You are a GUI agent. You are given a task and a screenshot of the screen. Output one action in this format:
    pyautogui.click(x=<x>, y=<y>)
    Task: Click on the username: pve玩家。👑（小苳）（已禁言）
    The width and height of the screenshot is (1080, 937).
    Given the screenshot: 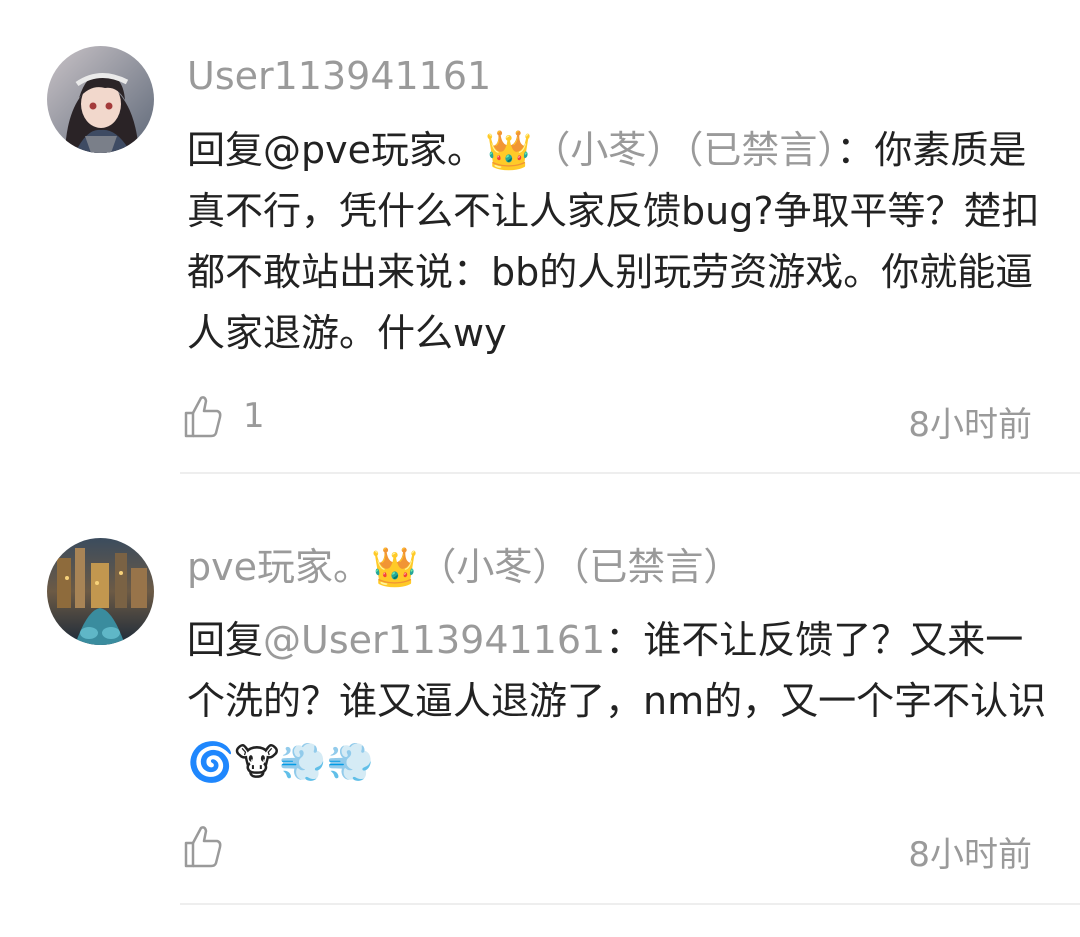 What is the action you would take?
    pyautogui.click(x=464, y=567)
    